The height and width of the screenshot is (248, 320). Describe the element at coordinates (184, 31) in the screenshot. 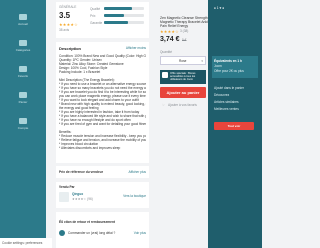

I see `product-reviews: 3 (38)` at that location.